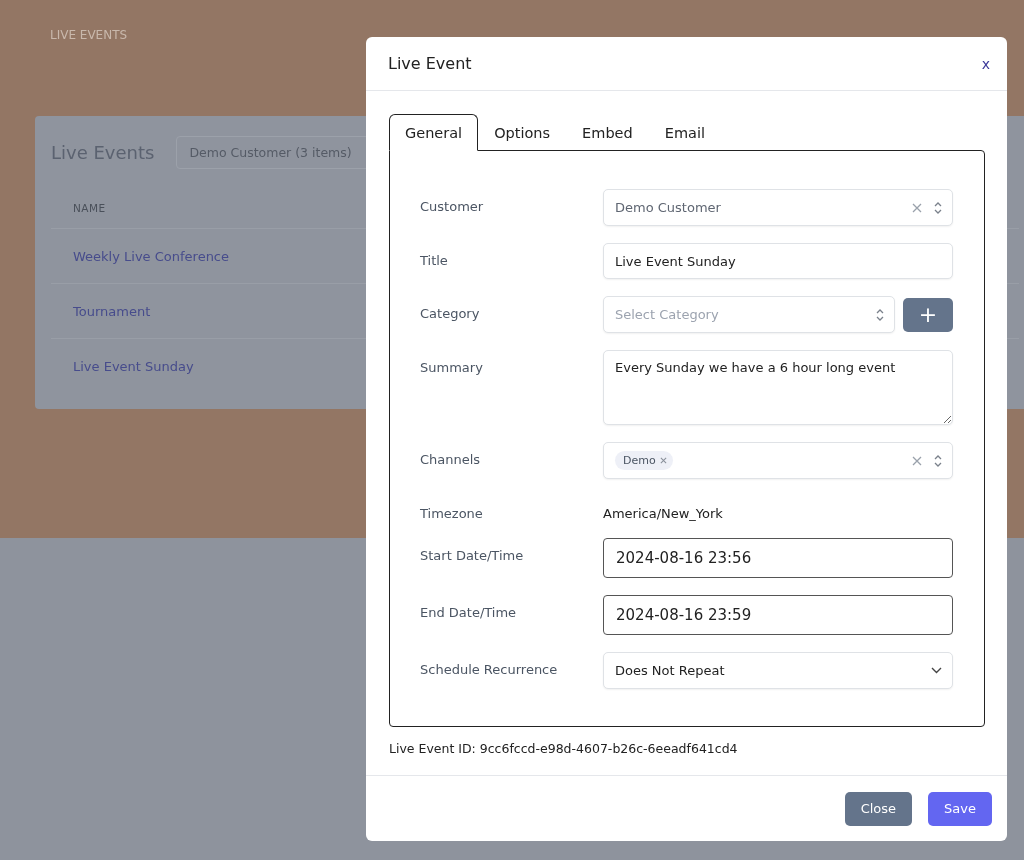  Describe the element at coordinates (985, 63) in the screenshot. I see `close-button: x` at that location.